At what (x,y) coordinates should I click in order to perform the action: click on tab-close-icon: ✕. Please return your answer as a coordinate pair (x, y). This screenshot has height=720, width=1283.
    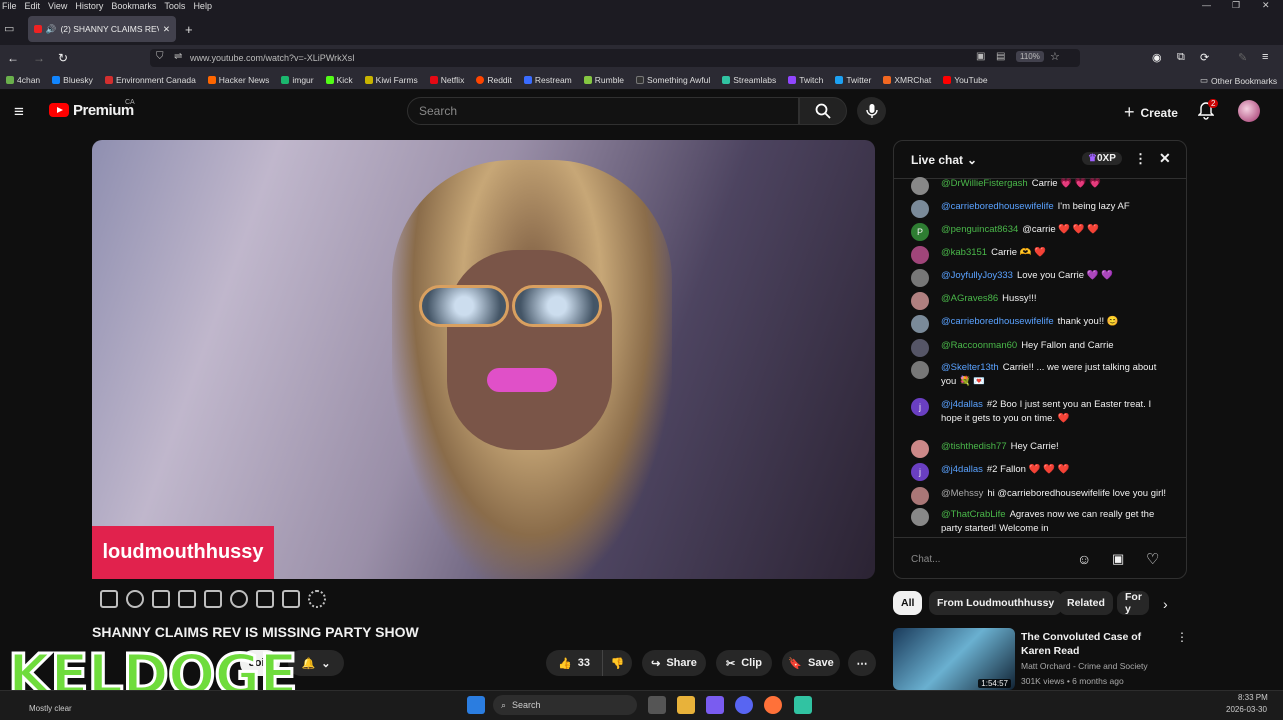
    Looking at the image, I should click on (166, 29).